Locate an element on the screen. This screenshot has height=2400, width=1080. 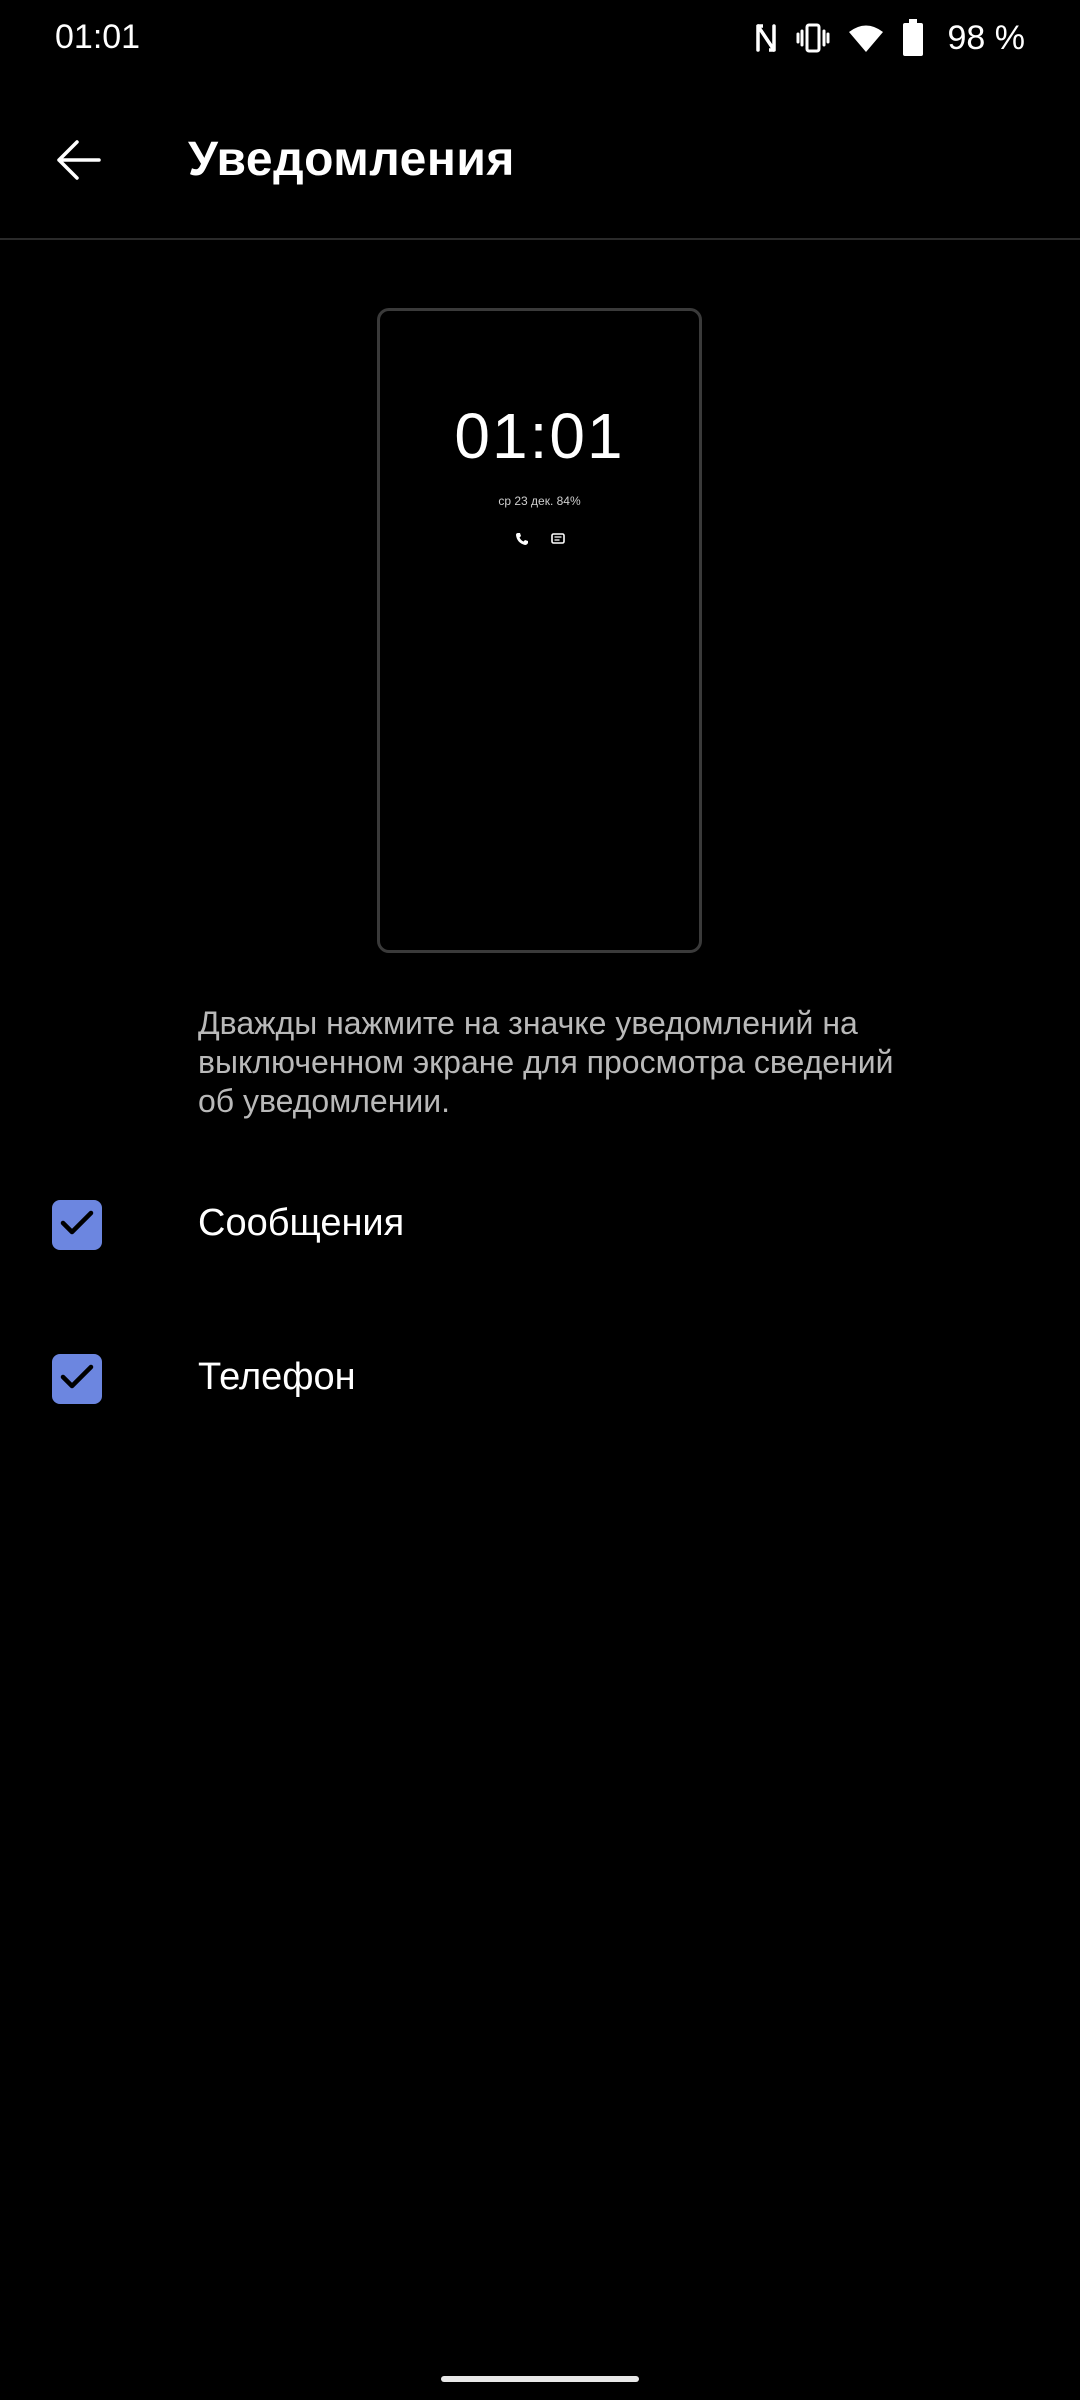
status-time: 01:01 is located at coordinates (98, 37).